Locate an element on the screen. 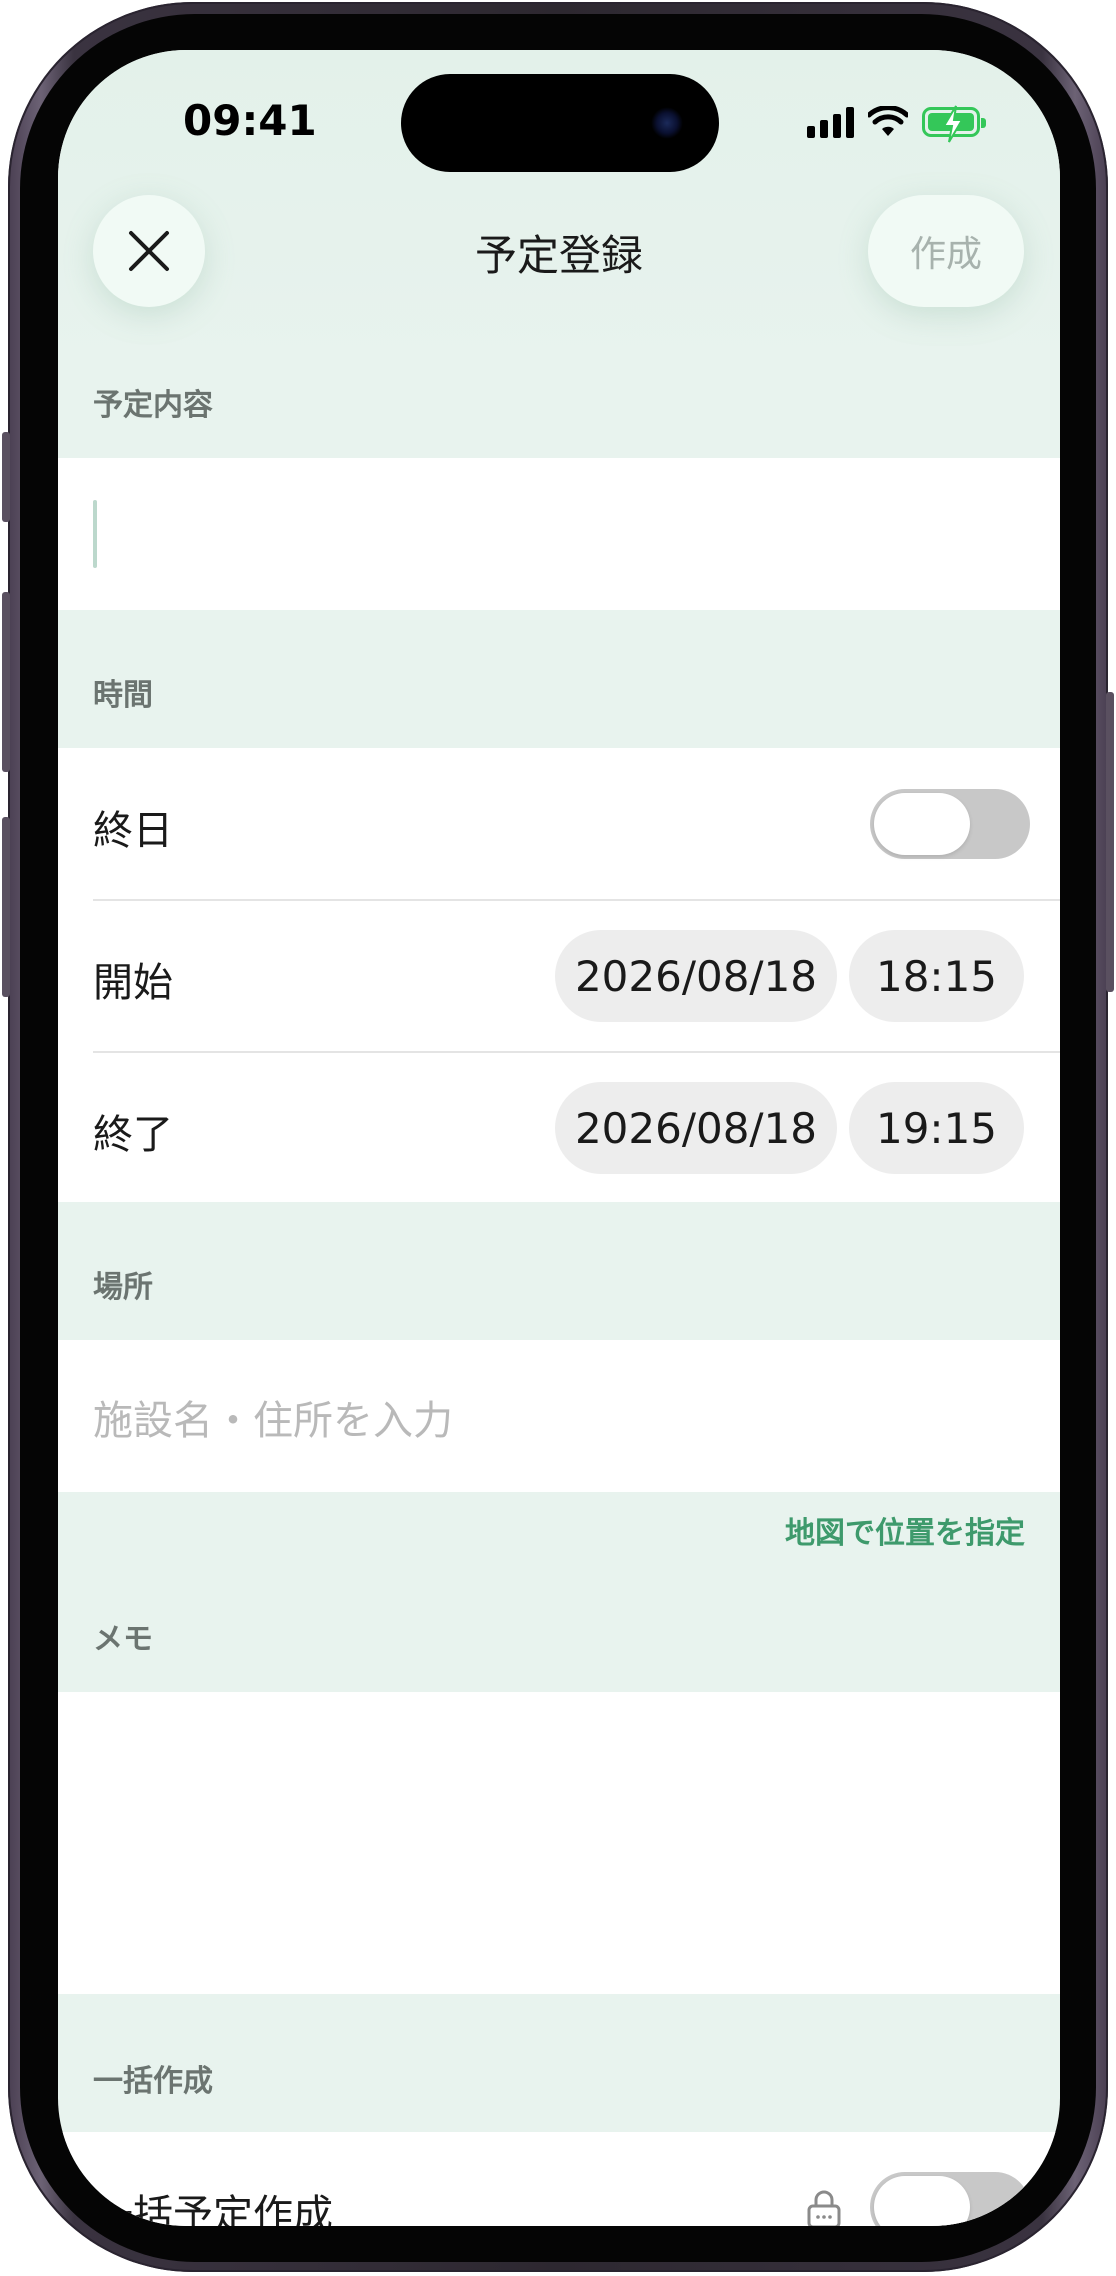 The width and height of the screenshot is (1116, 2276). volume-up-button is located at coordinates (6, 682).